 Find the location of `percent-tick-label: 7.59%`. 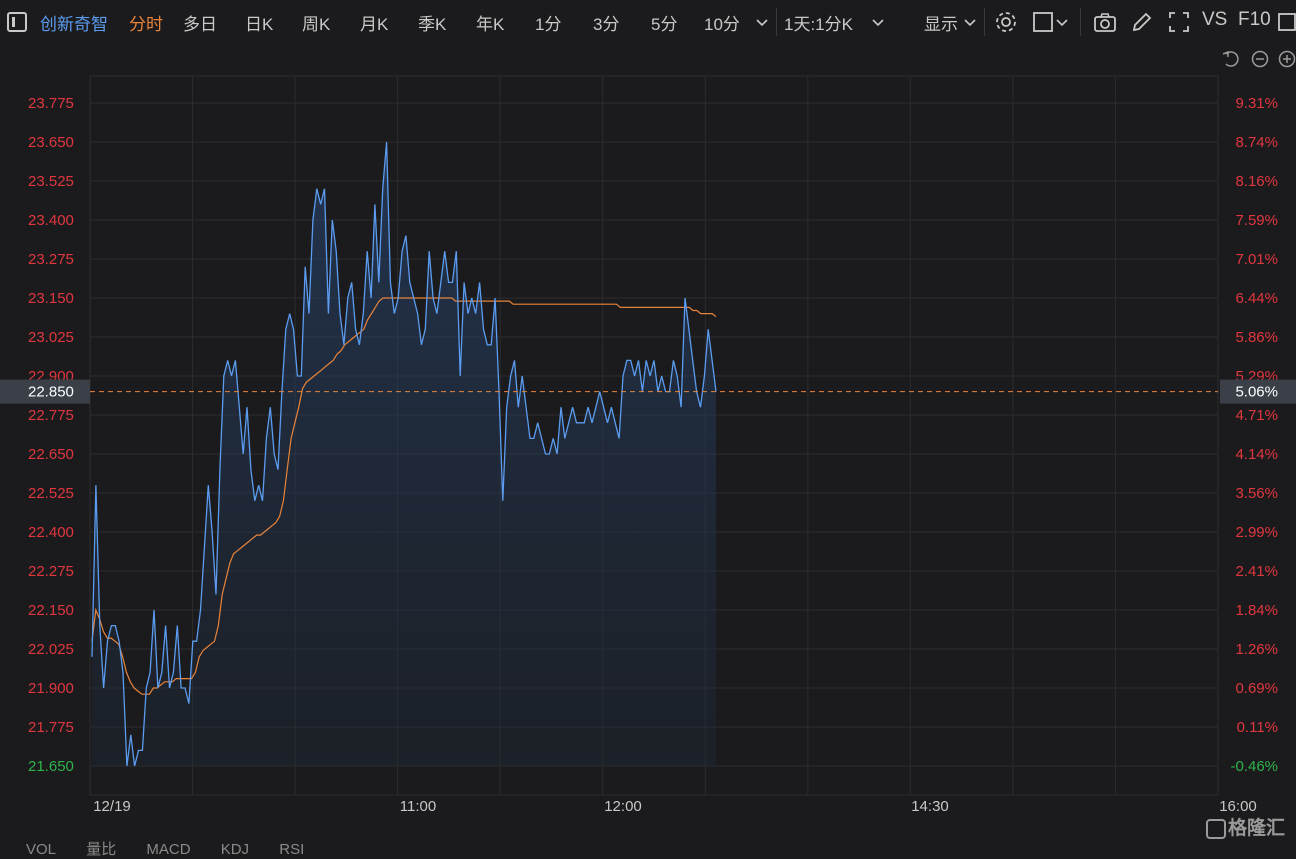

percent-tick-label: 7.59% is located at coordinates (1256, 220).